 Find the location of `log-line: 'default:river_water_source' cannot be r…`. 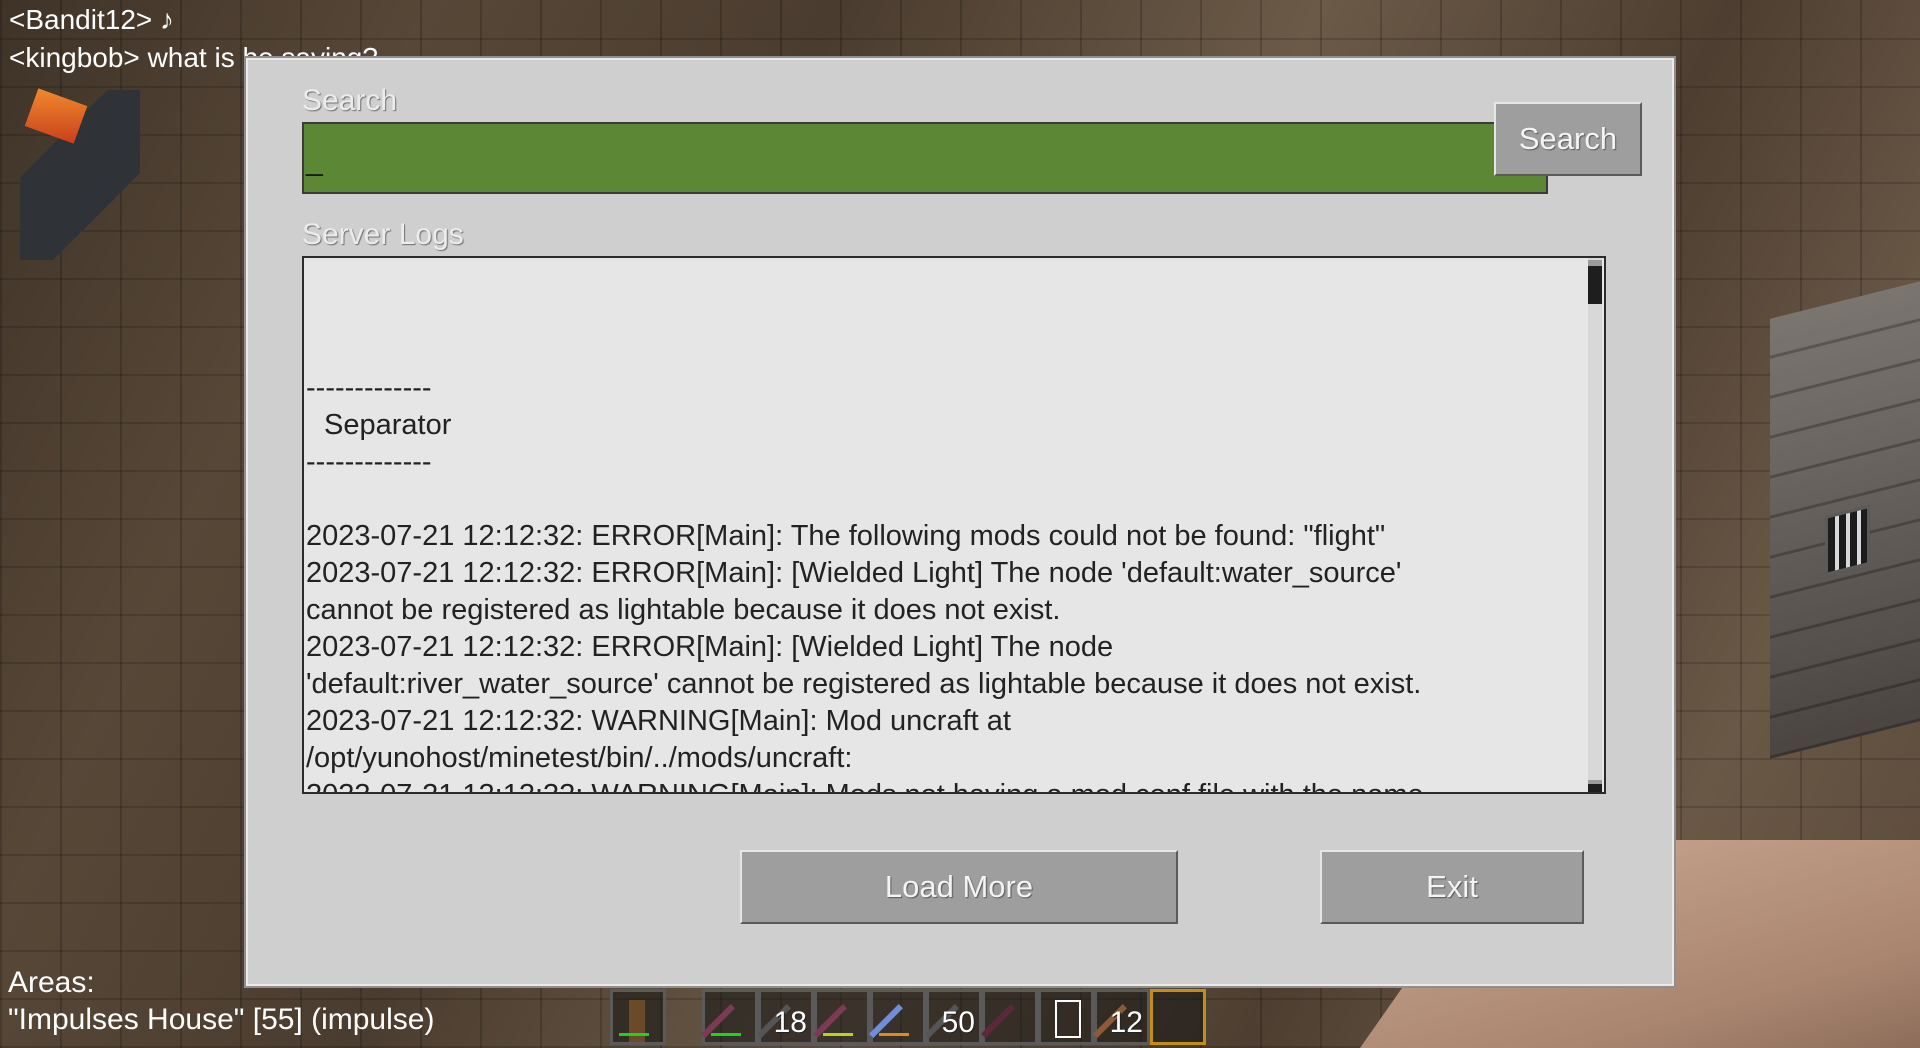

log-line: 'default:river_water_source' cannot be r… is located at coordinates (864, 684).